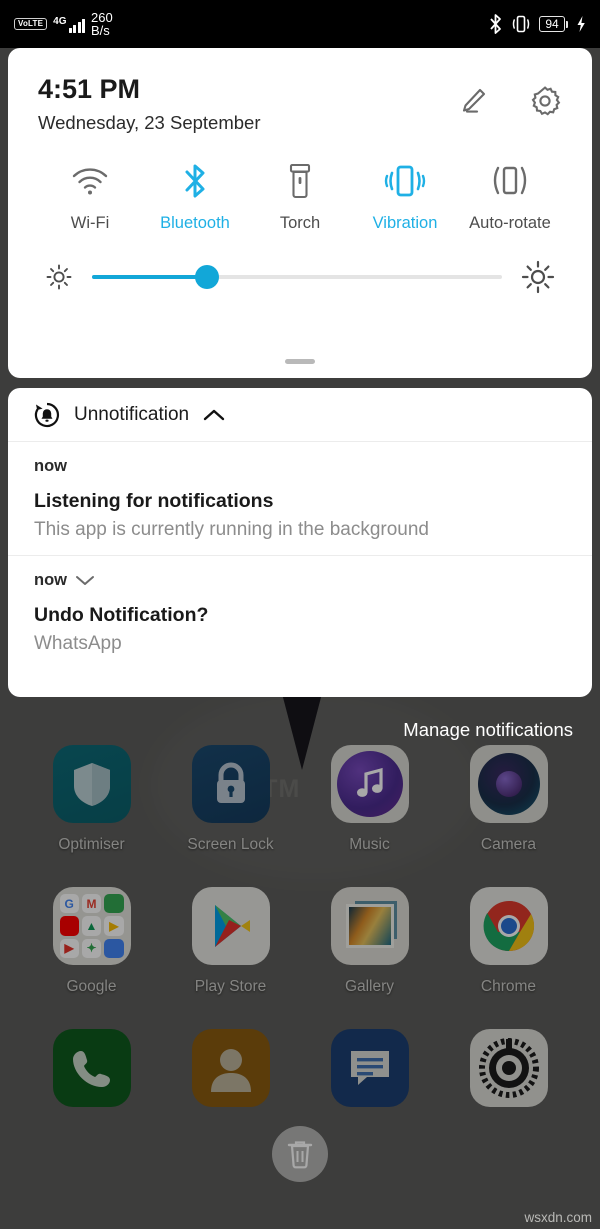  Describe the element at coordinates (488, 730) in the screenshot. I see `manage-notifications-link: Manage notifications` at that location.